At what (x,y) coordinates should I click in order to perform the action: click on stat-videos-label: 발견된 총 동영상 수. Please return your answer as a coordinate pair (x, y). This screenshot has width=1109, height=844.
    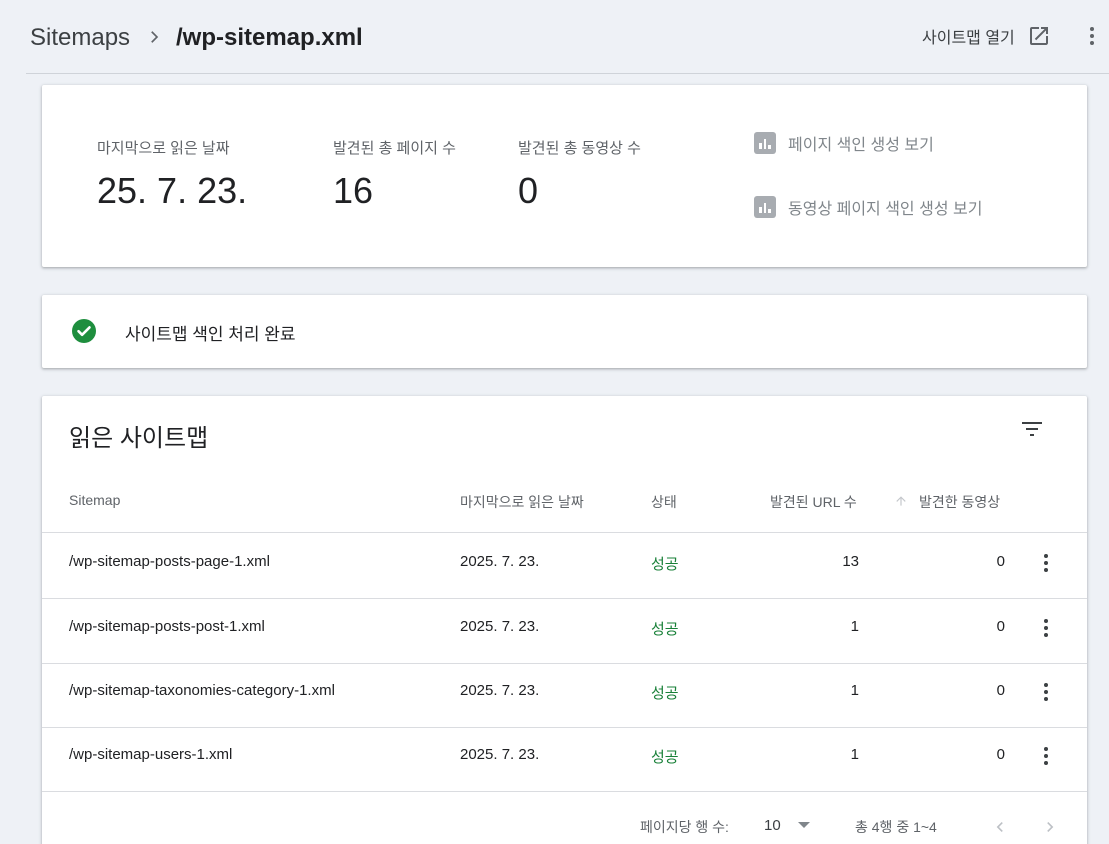
    Looking at the image, I should click on (579, 148).